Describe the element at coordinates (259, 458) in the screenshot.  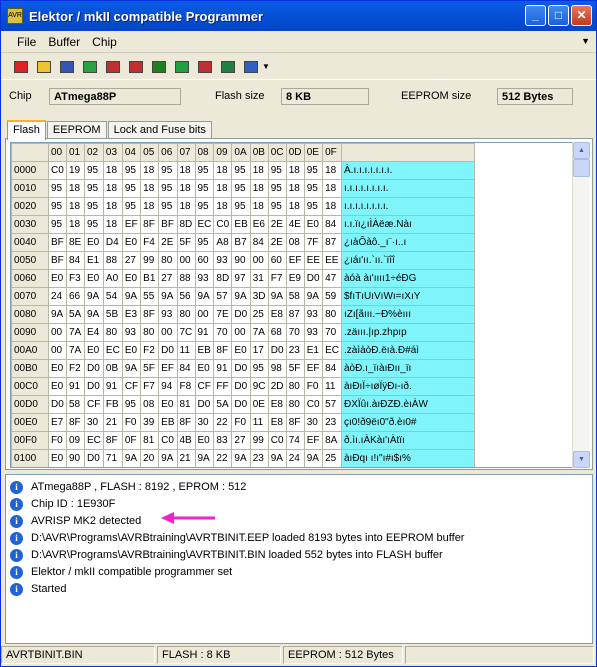
I see `hex-byte-cell: 23` at that location.